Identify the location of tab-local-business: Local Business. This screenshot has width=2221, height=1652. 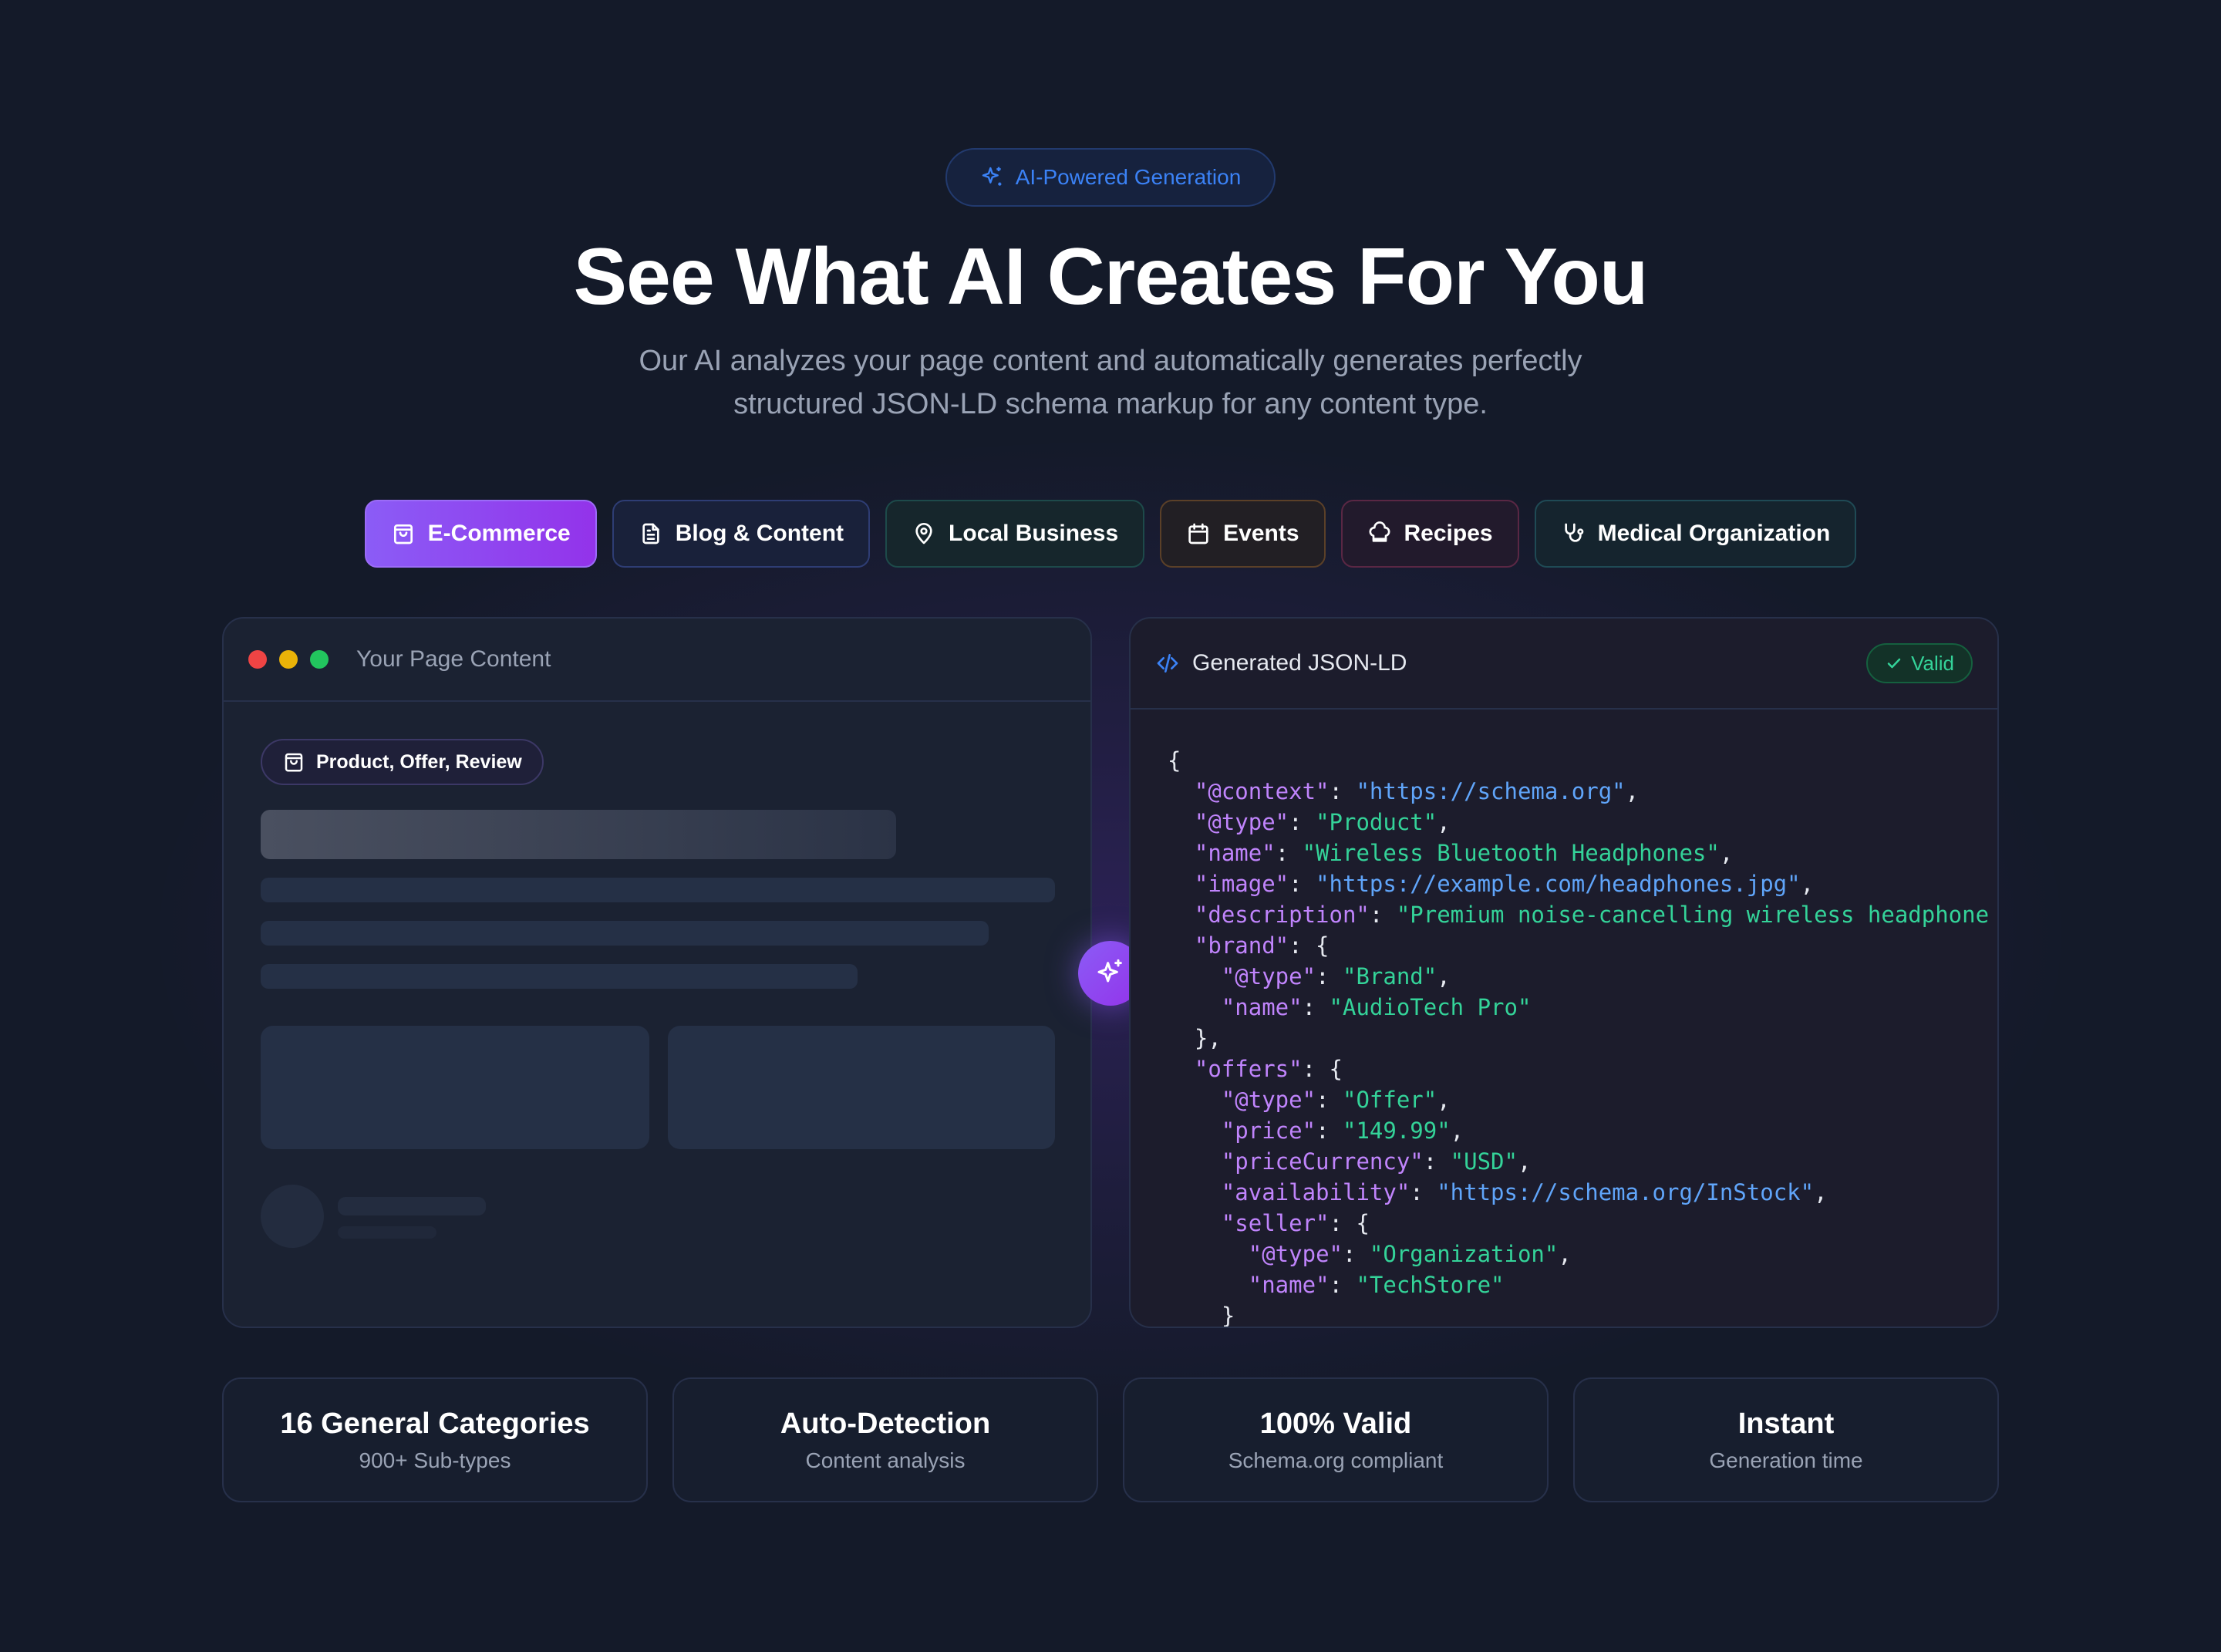
(1015, 534).